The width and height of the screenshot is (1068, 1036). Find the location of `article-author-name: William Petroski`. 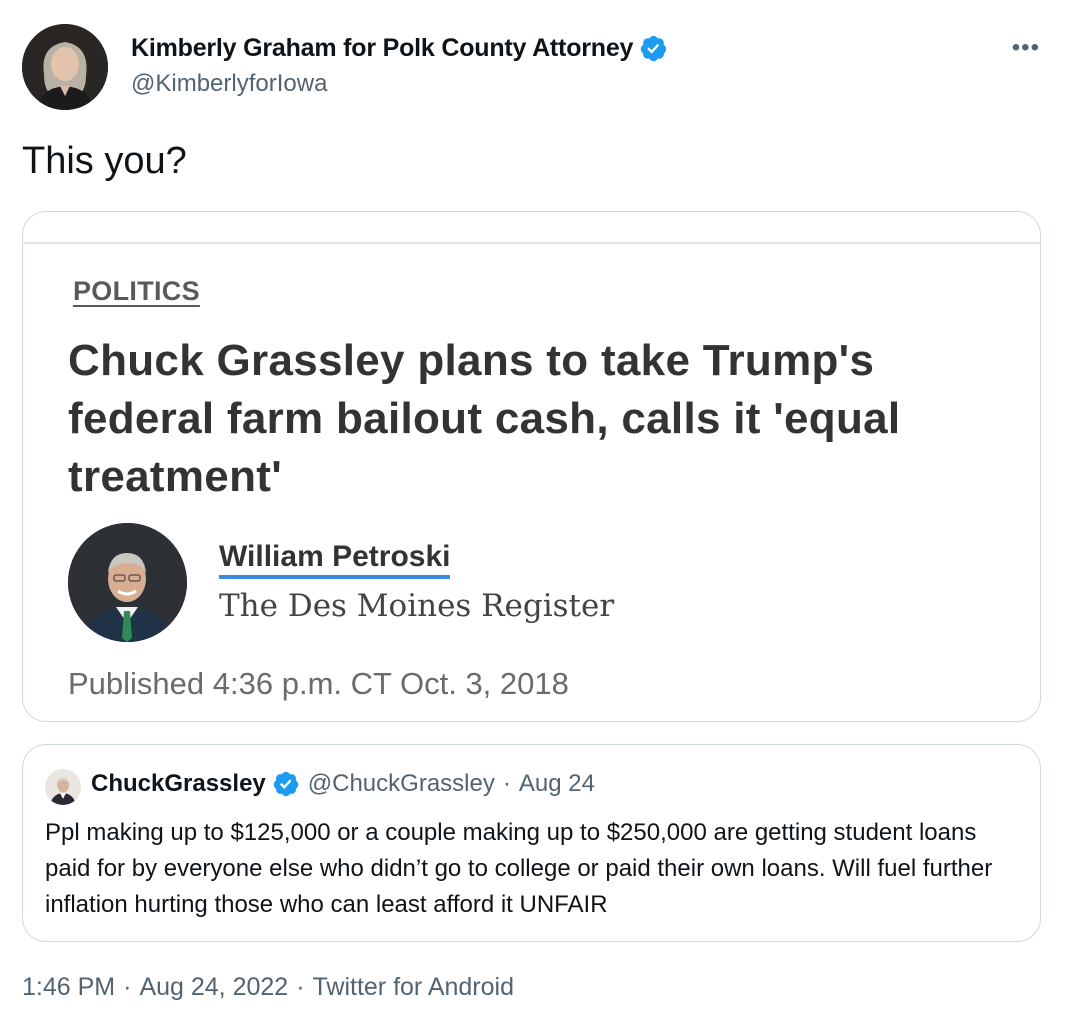

article-author-name: William Petroski is located at coordinates (335, 559).